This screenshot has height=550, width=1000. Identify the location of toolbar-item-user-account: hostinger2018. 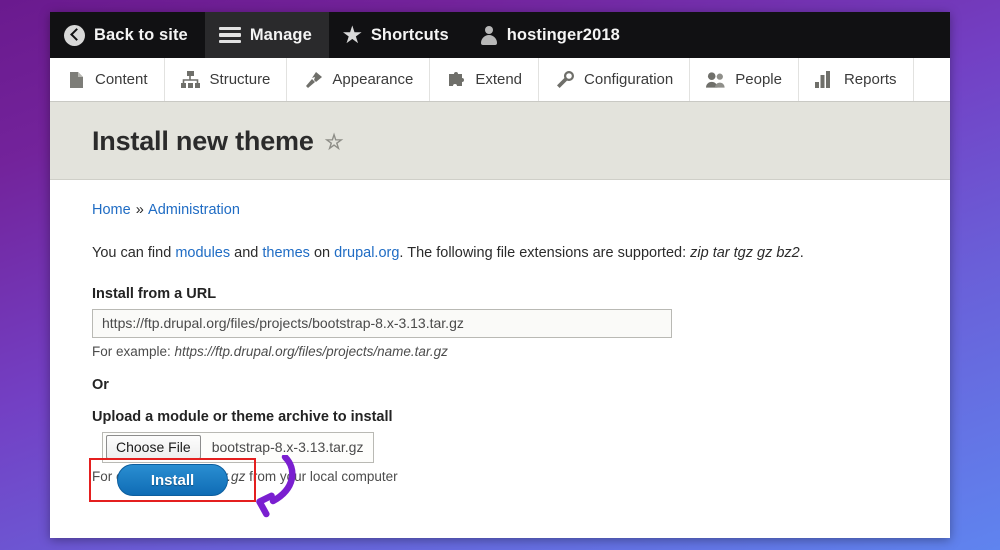
(551, 35).